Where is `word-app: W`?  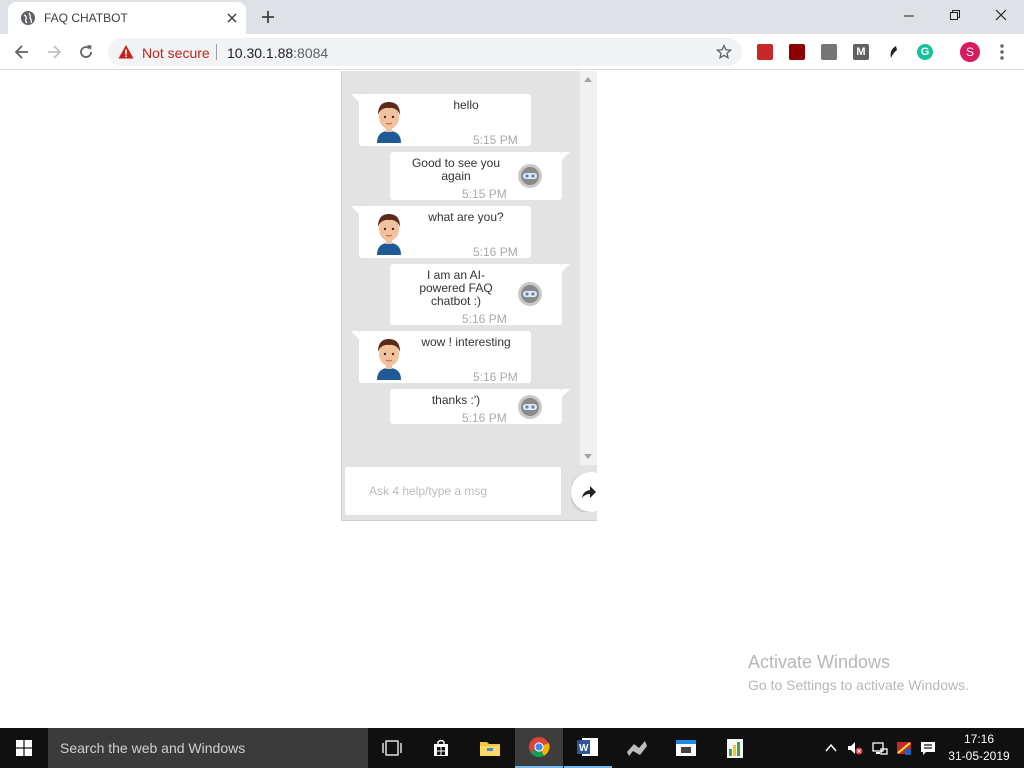 word-app: W is located at coordinates (588, 748).